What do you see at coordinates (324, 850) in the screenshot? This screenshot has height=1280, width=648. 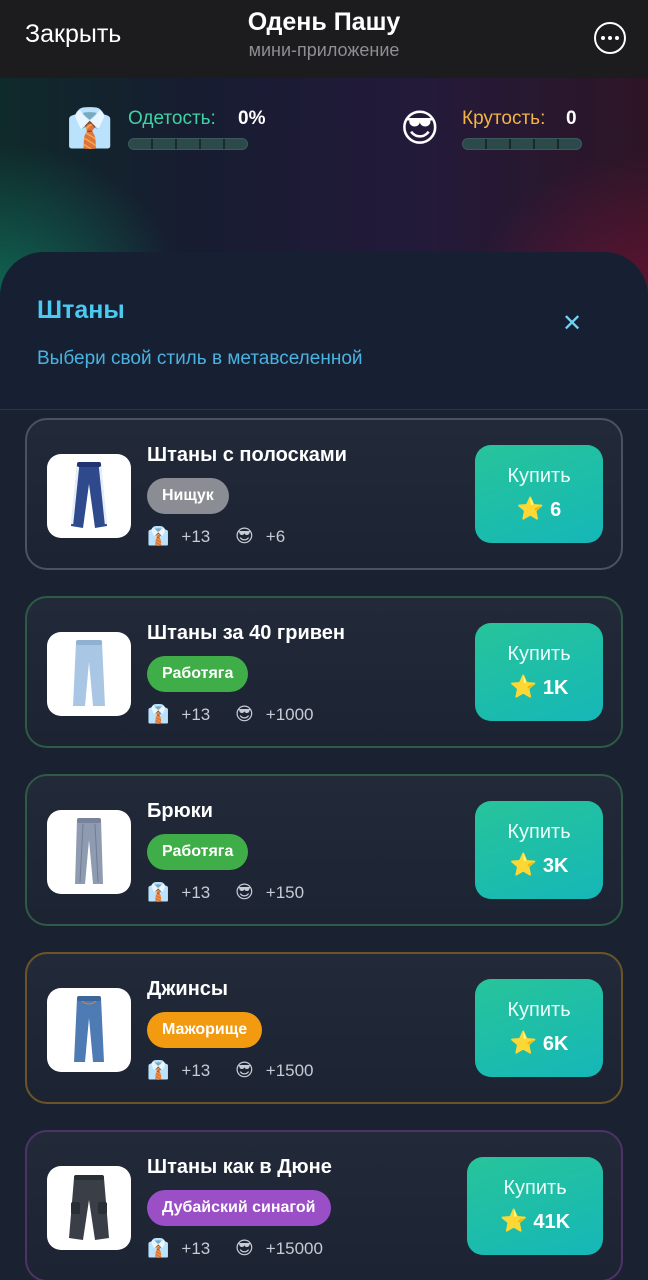 I see `list-item: Брюки Работяга 👔 +13 😎 +150 Купить ⭐ 3K` at bounding box center [324, 850].